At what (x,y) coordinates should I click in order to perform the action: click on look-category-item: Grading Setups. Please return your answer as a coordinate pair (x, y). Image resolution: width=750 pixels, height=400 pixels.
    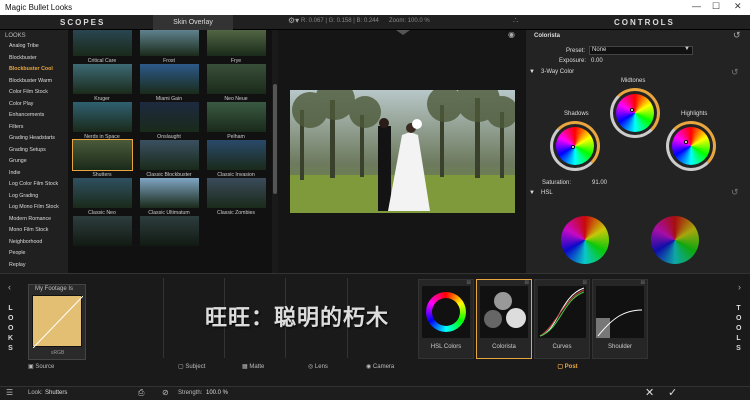
    Looking at the image, I should click on (27, 150).